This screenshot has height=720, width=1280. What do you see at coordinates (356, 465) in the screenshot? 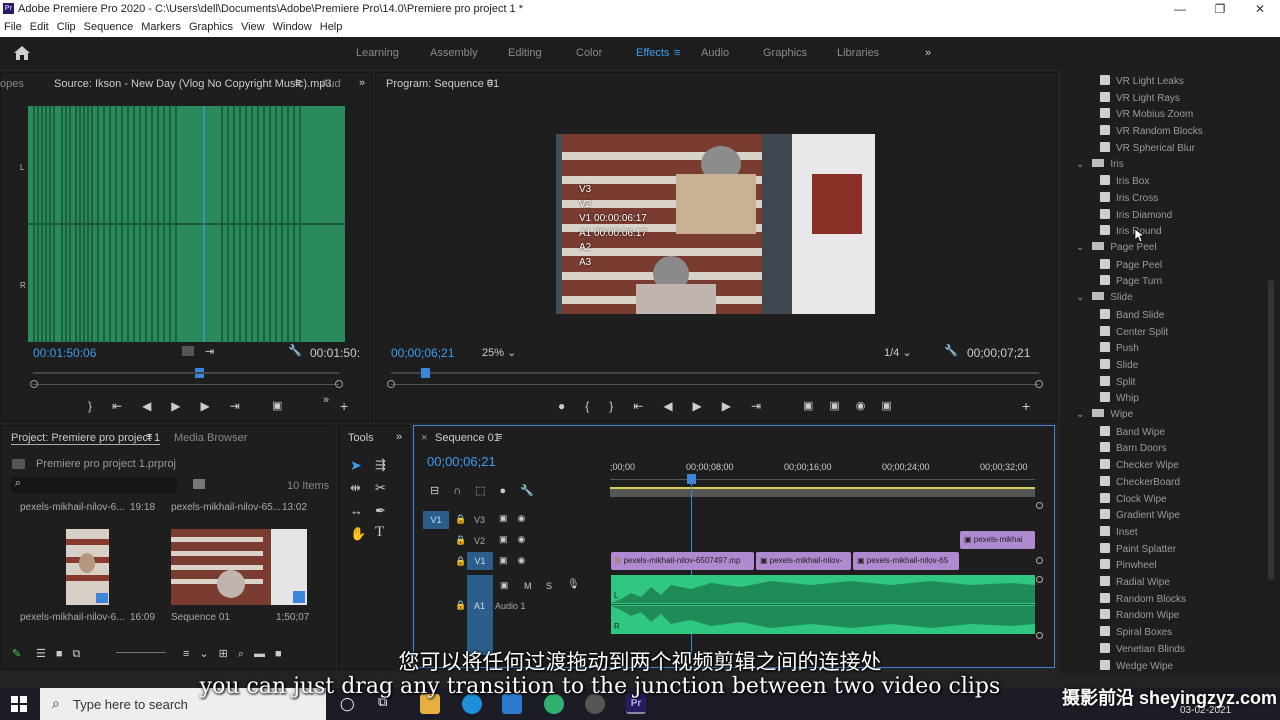
I see `selection-tool-icon: ➤` at bounding box center [356, 465].